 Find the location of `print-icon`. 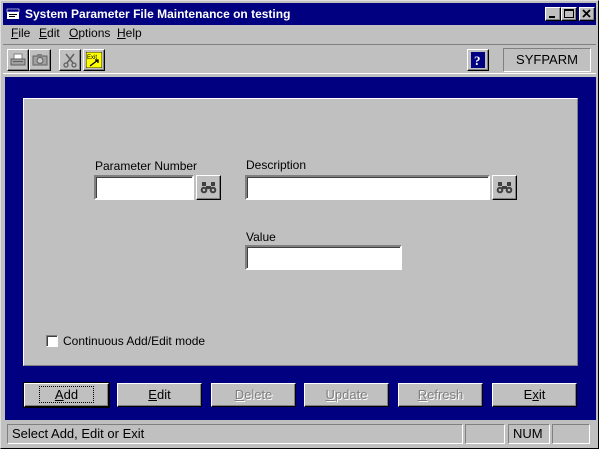

print-icon is located at coordinates (18, 59).